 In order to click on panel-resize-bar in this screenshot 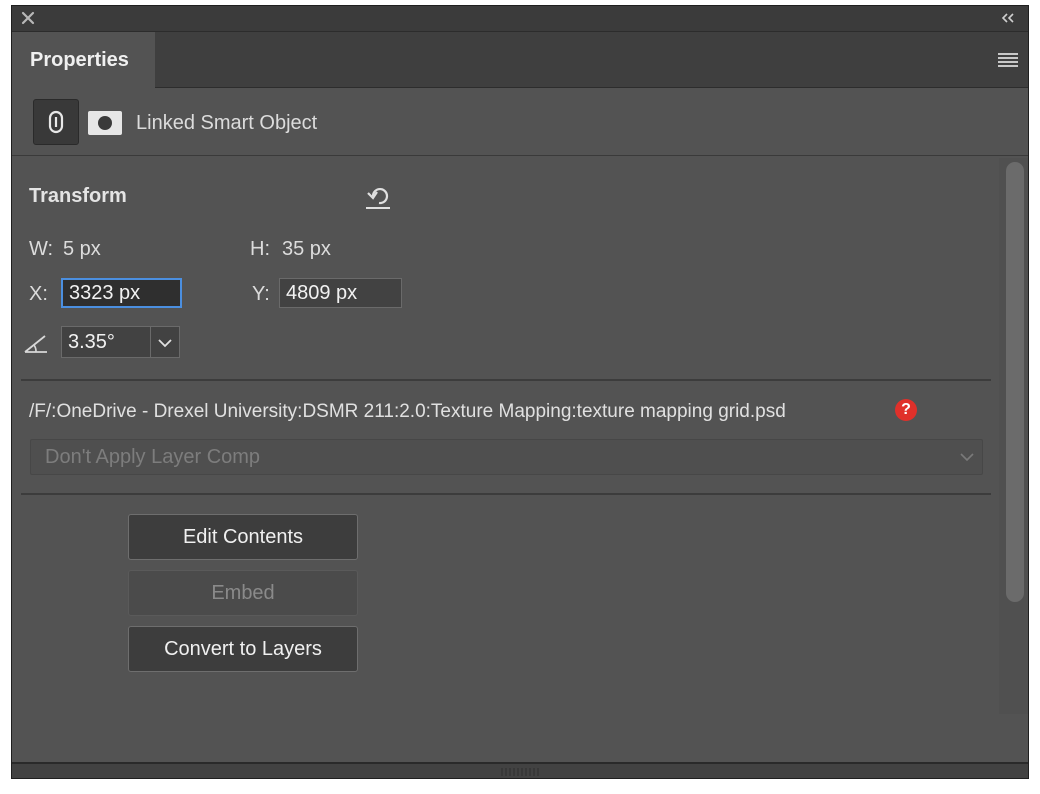, I will do `click(520, 770)`.